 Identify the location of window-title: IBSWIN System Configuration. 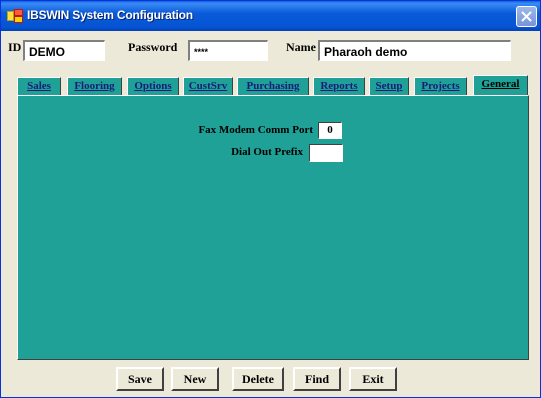
(110, 15).